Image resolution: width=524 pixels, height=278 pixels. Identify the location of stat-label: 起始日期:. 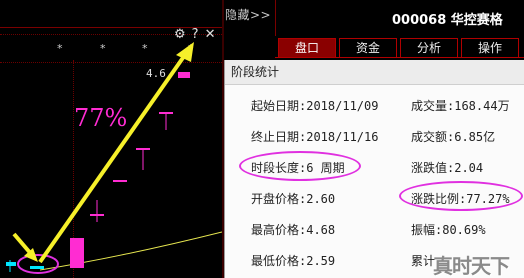
(279, 106).